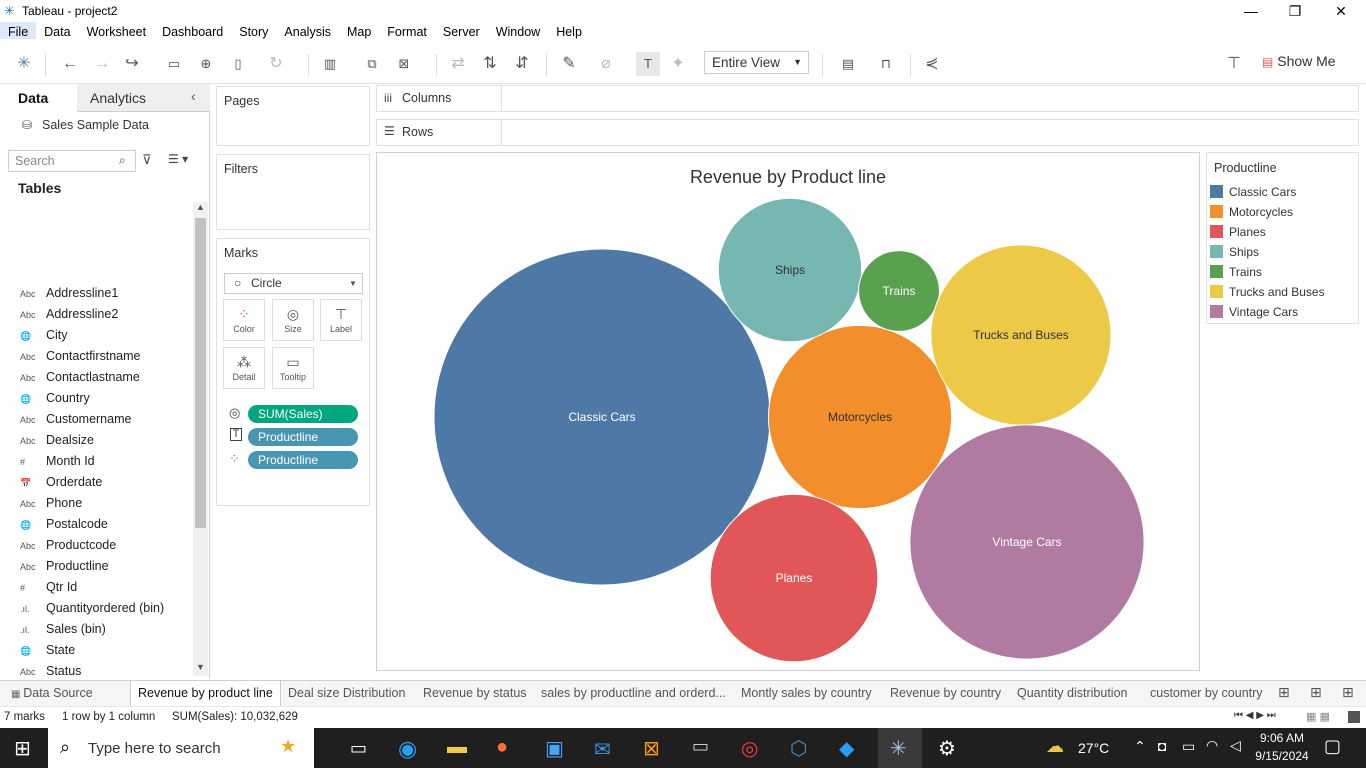  Describe the element at coordinates (57, 440) in the screenshot. I see `field-item: Abc Dealsize` at that location.